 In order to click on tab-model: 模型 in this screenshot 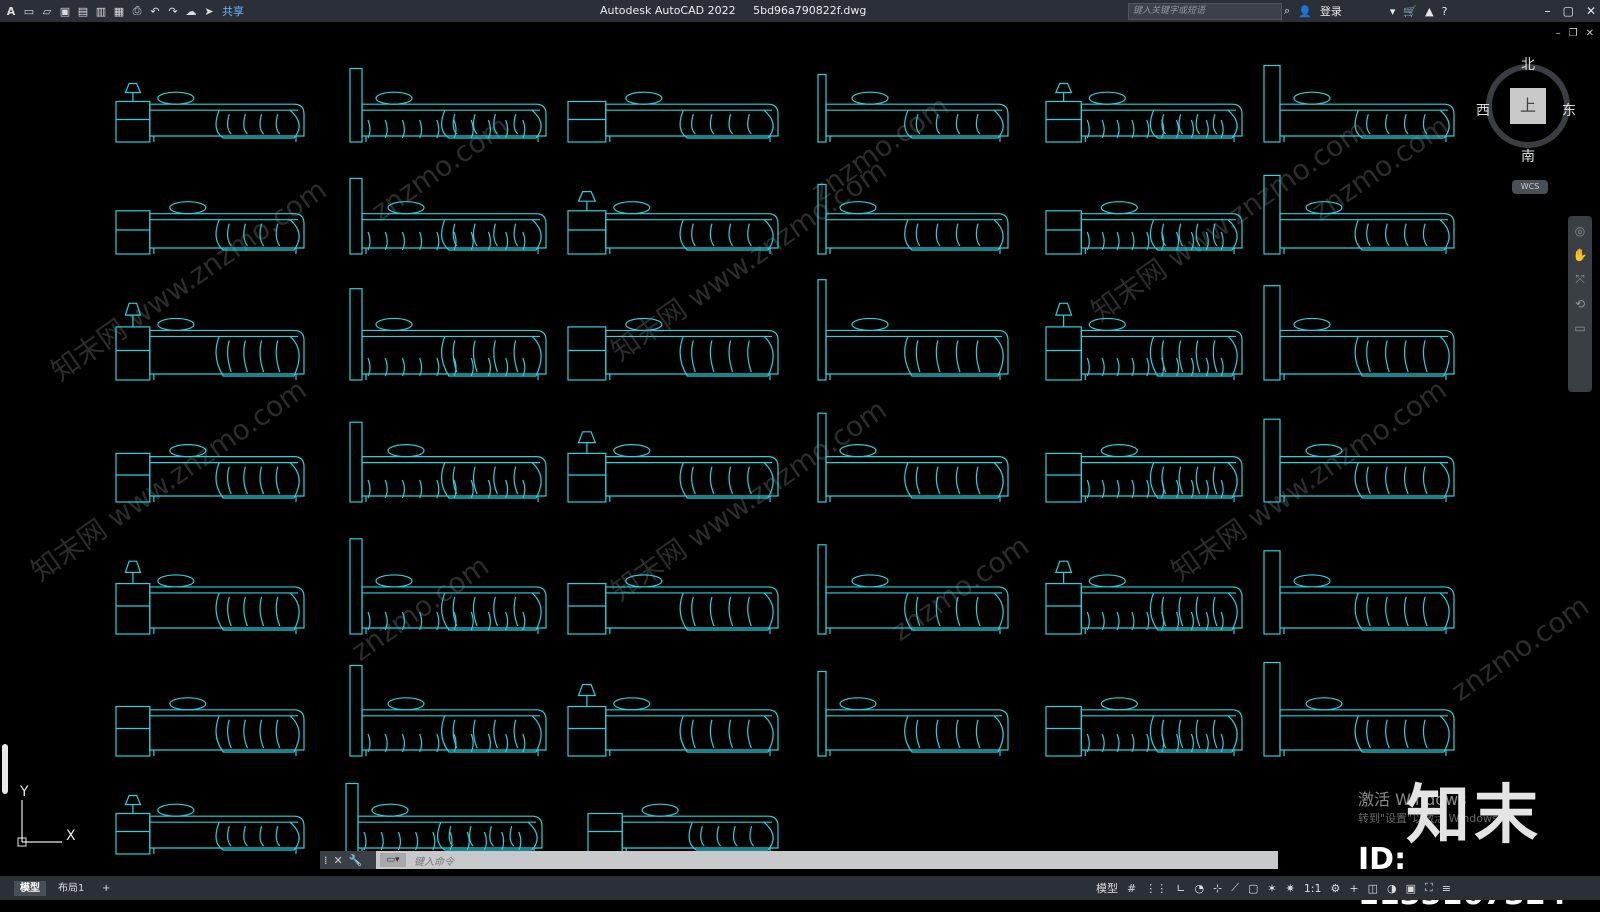, I will do `click(30, 888)`.